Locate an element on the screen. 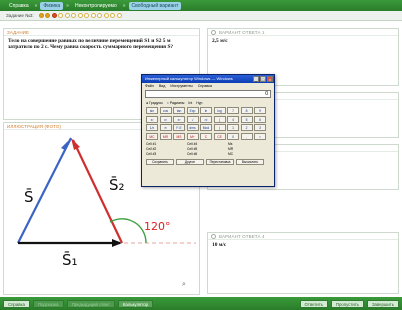 This screenshot has width=402, height=310. menu-help: Справка is located at coordinates (205, 86).